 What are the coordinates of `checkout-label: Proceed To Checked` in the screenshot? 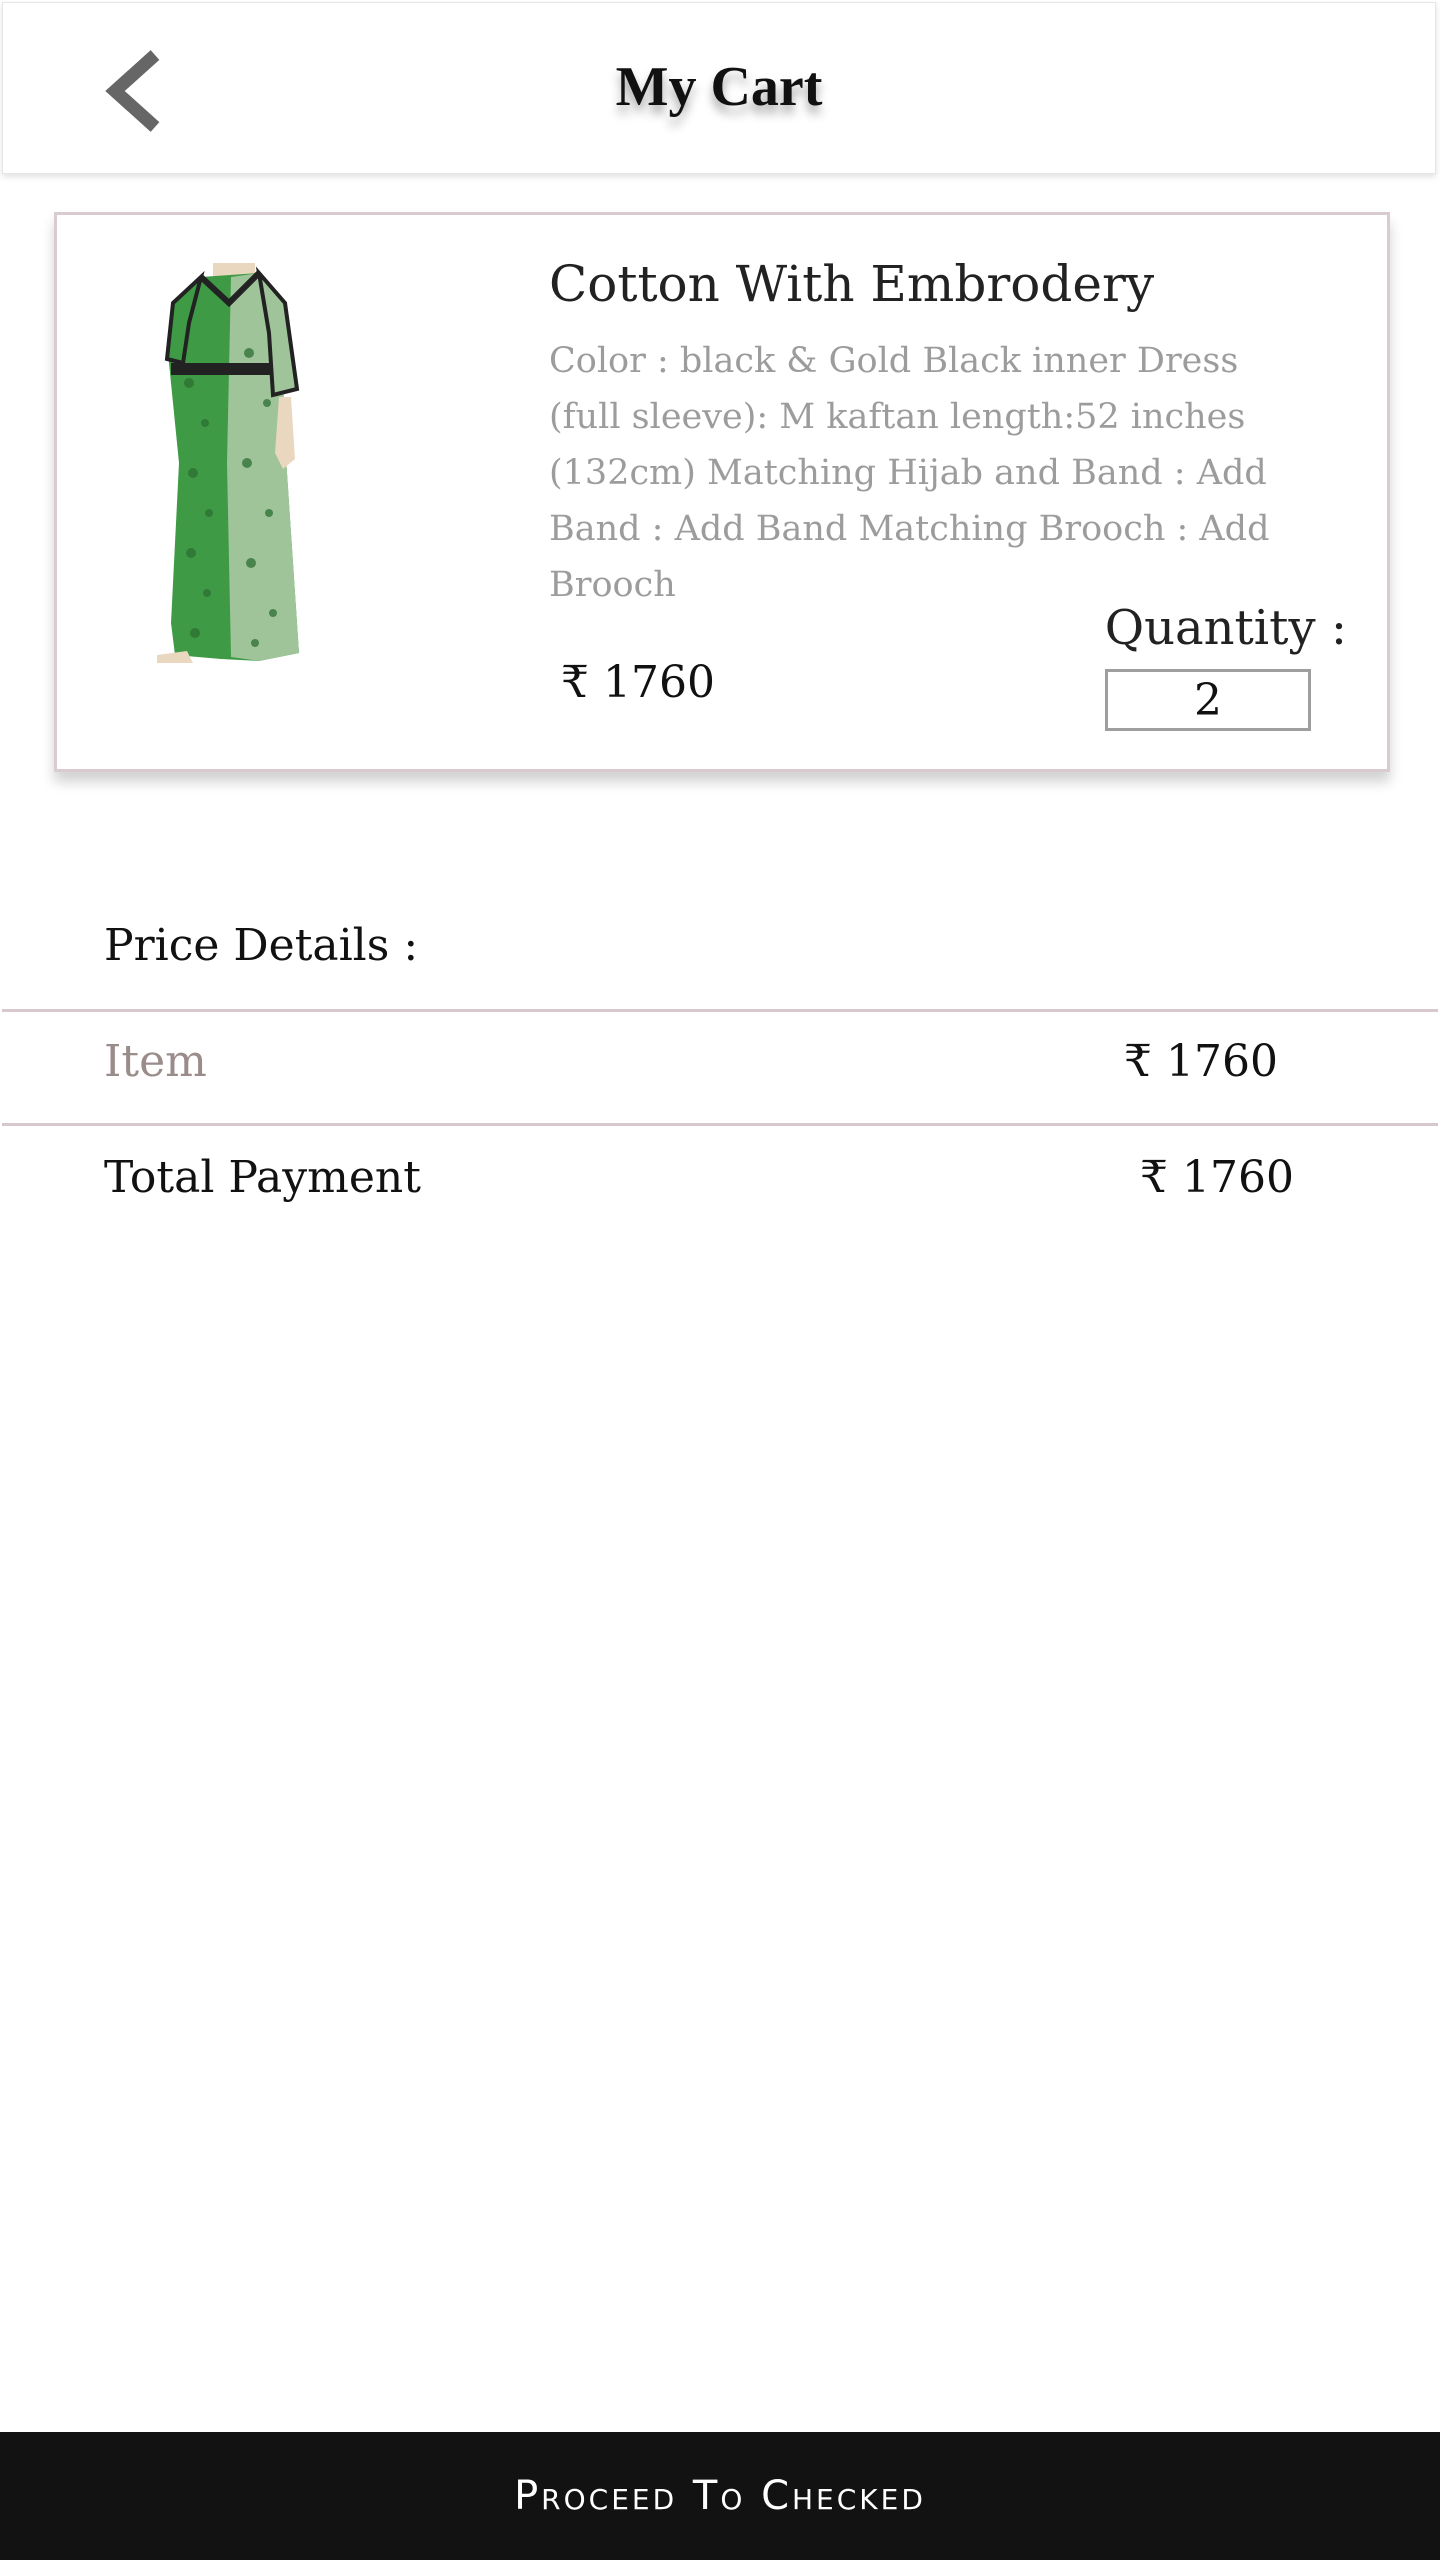 It's located at (720, 2496).